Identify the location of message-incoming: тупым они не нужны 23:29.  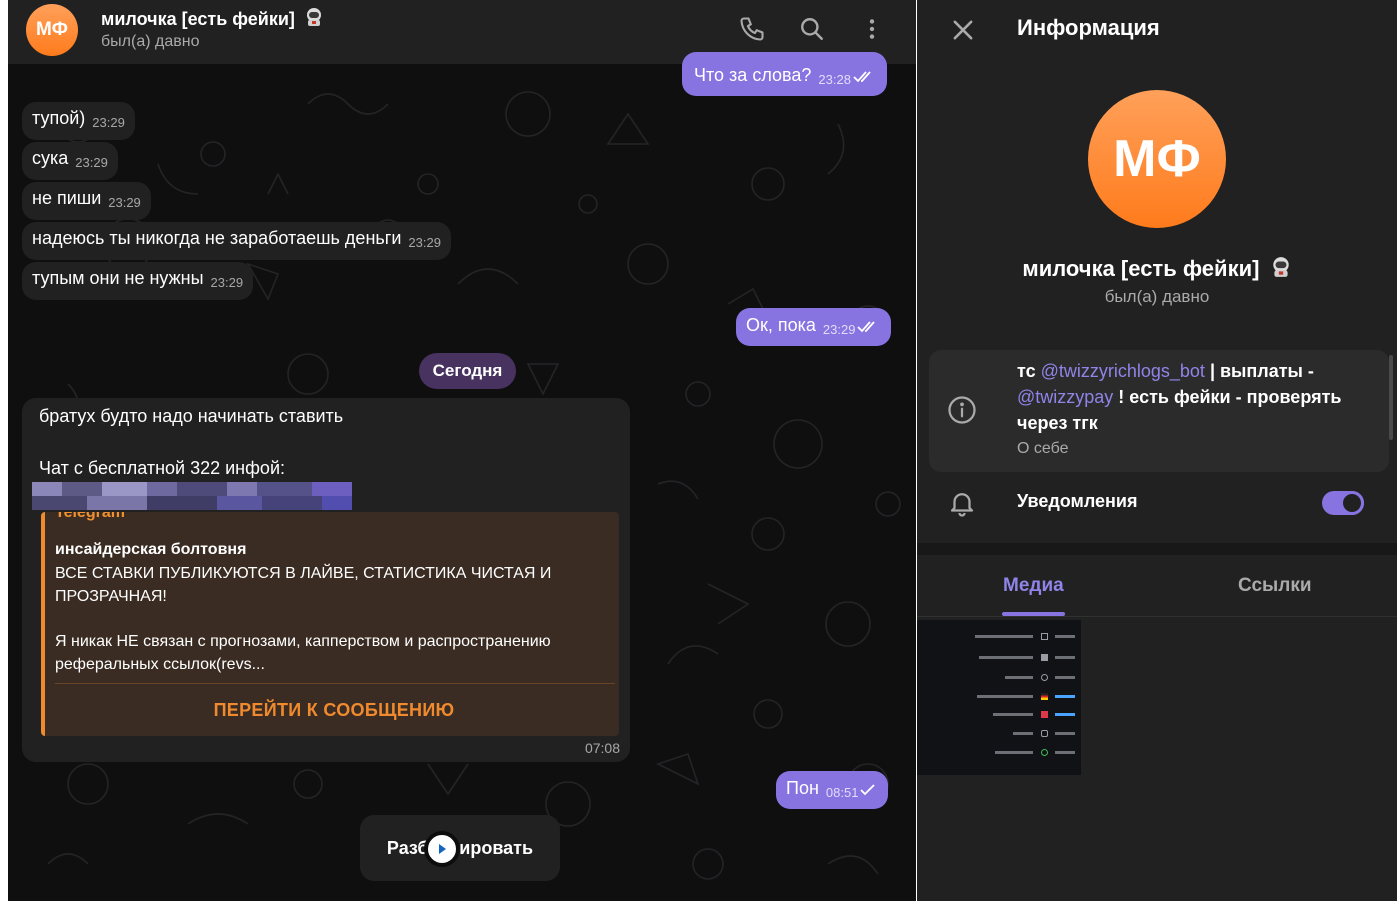
(138, 281).